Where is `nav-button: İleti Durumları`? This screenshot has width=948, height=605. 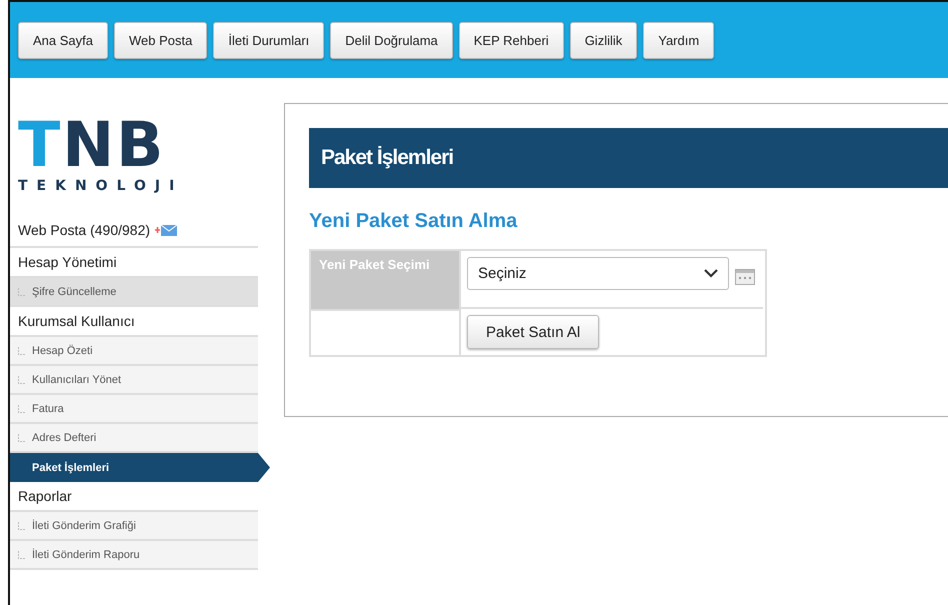
nav-button: İleti Durumları is located at coordinates (268, 40).